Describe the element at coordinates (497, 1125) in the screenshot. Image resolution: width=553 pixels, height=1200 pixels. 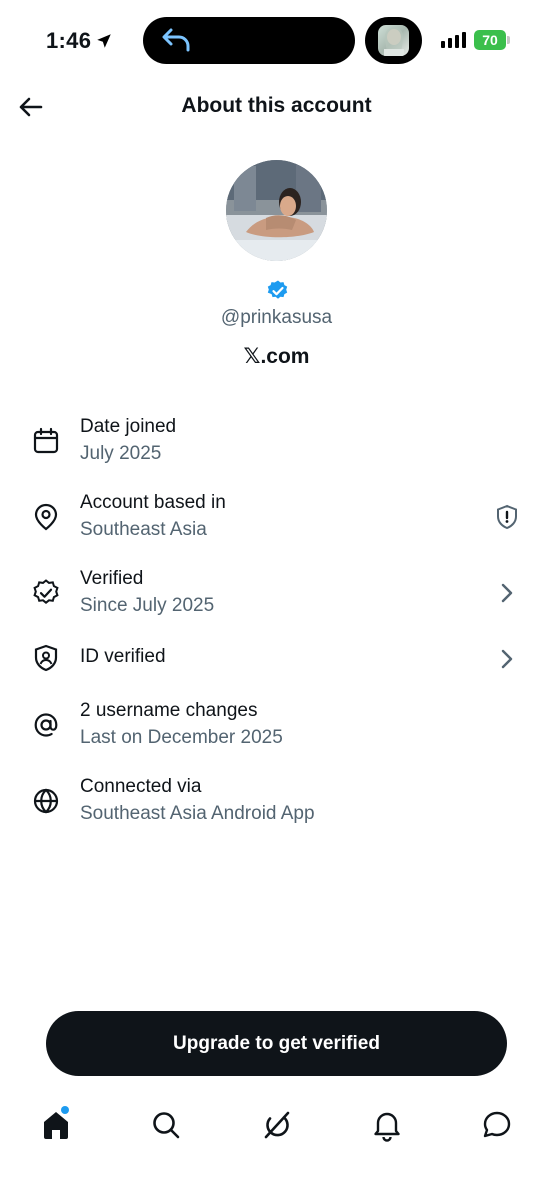
I see `chat-icon` at that location.